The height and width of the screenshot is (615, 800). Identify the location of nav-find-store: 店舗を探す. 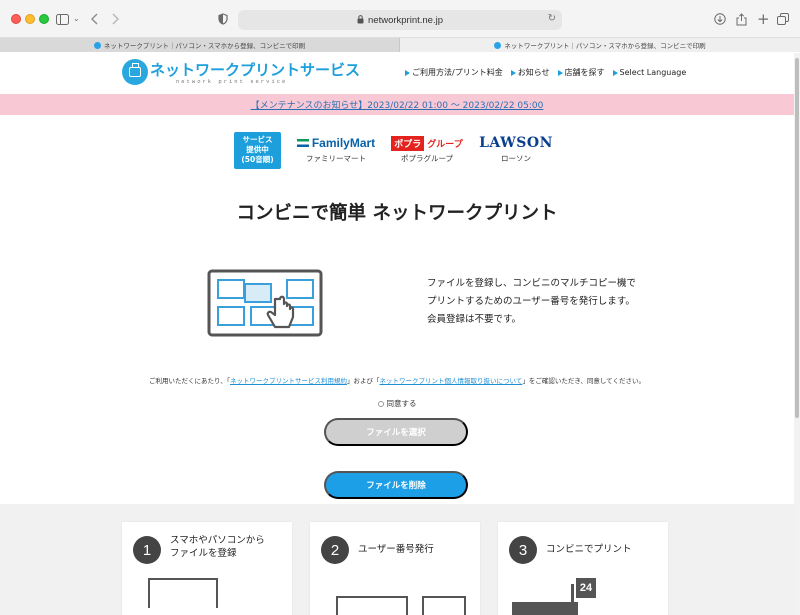
(581, 72).